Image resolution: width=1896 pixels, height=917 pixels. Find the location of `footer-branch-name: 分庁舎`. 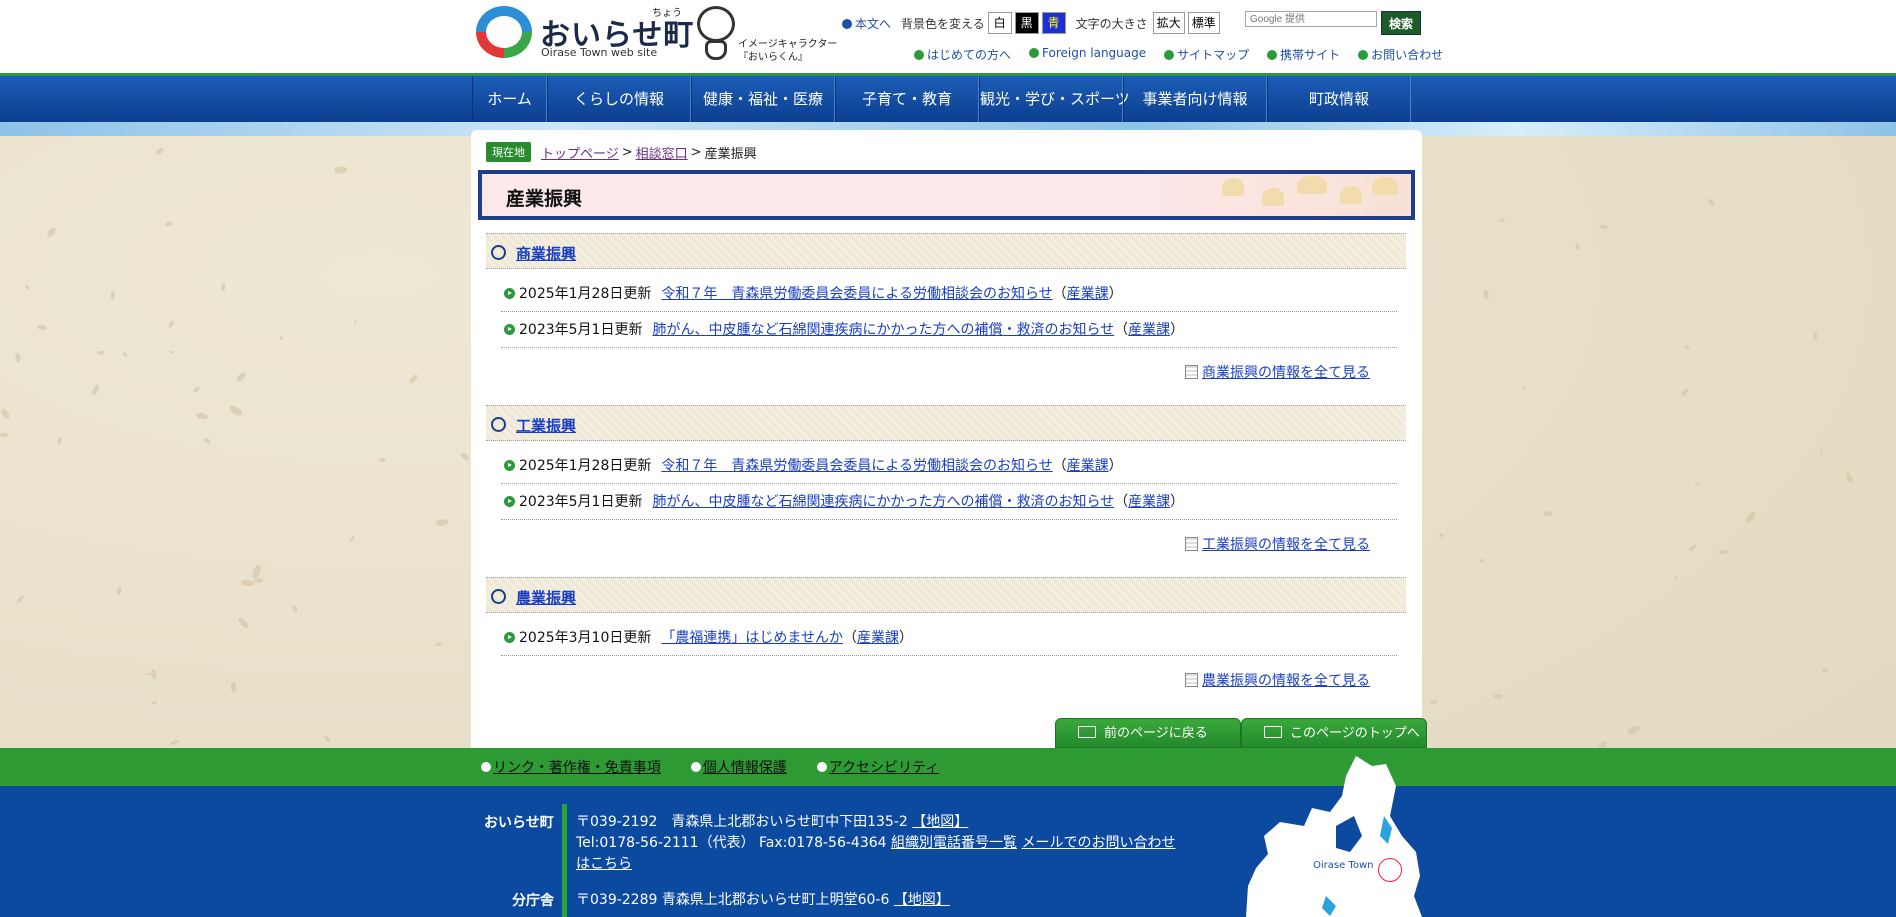

footer-branch-name: 分庁舎 is located at coordinates (533, 901).